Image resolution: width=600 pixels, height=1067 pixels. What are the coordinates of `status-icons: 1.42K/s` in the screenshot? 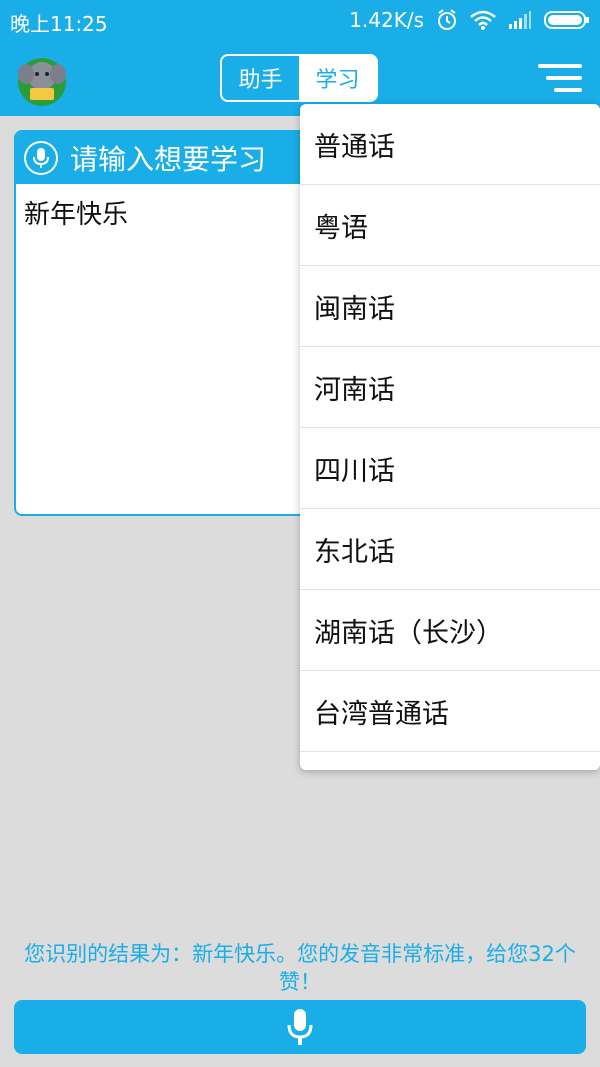 It's located at (469, 20).